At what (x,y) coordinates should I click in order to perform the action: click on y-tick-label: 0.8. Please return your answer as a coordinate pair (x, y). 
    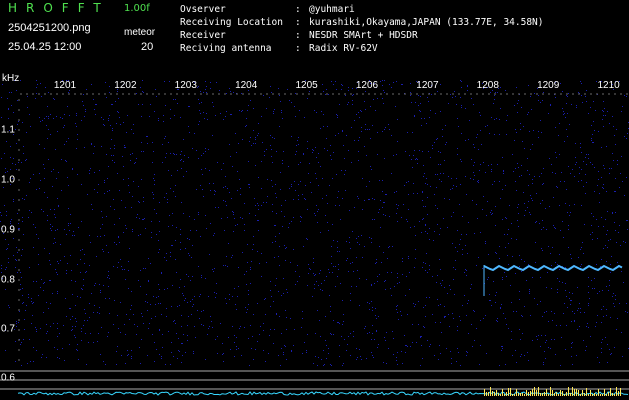
    Looking at the image, I should click on (8, 280).